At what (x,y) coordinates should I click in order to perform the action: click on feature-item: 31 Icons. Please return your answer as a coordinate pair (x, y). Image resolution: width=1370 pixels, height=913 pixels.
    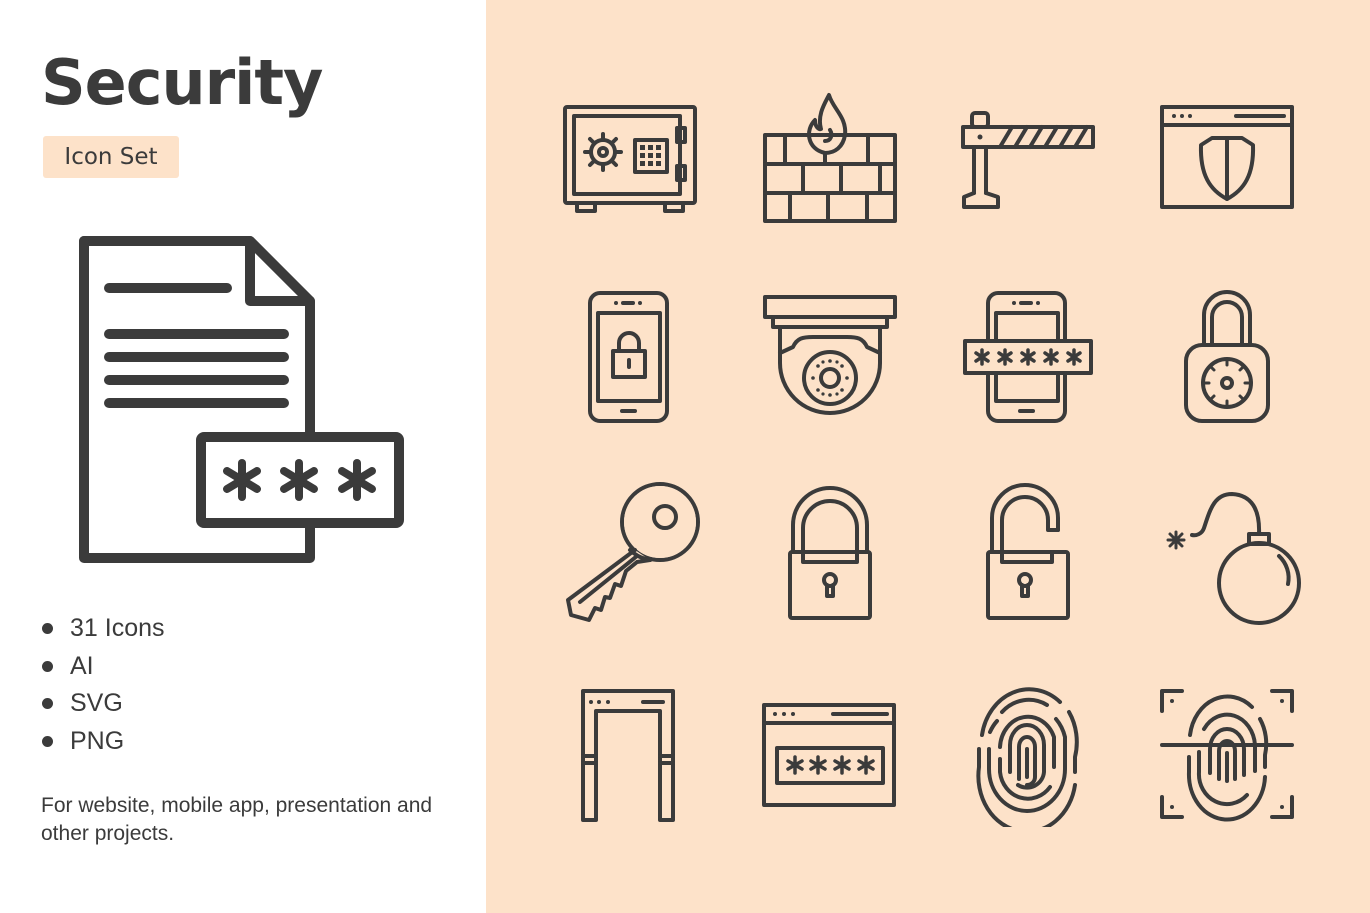
    Looking at the image, I should click on (102, 629).